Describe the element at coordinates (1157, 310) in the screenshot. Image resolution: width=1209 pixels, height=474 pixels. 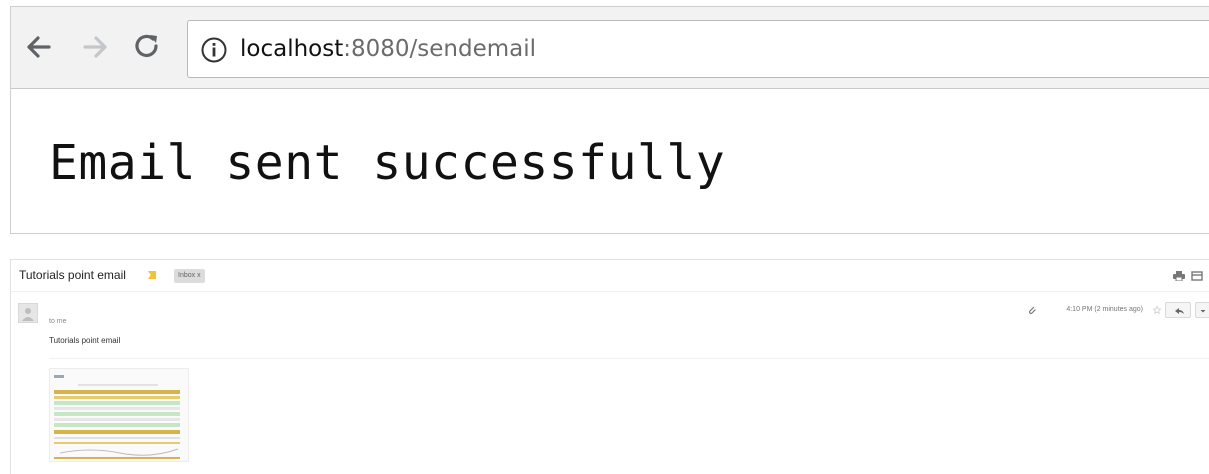
I see `star-icon` at that location.